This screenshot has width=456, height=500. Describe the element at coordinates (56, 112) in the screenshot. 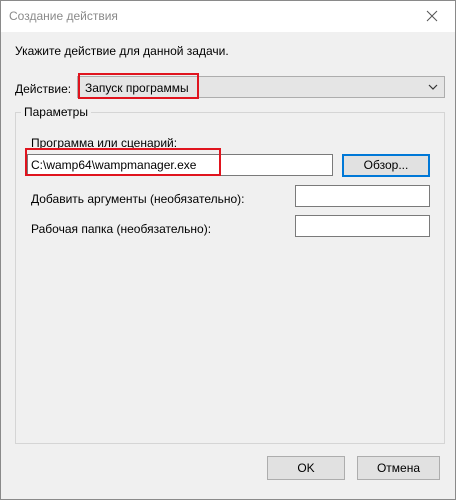

I see `parameters-legend: Параметры` at that location.